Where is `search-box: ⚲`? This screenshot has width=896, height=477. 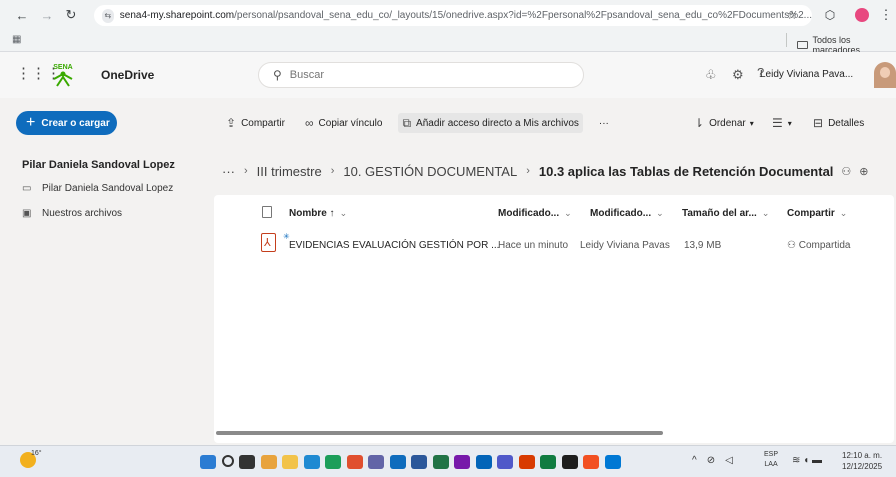
search-box: ⚲ is located at coordinates (421, 75).